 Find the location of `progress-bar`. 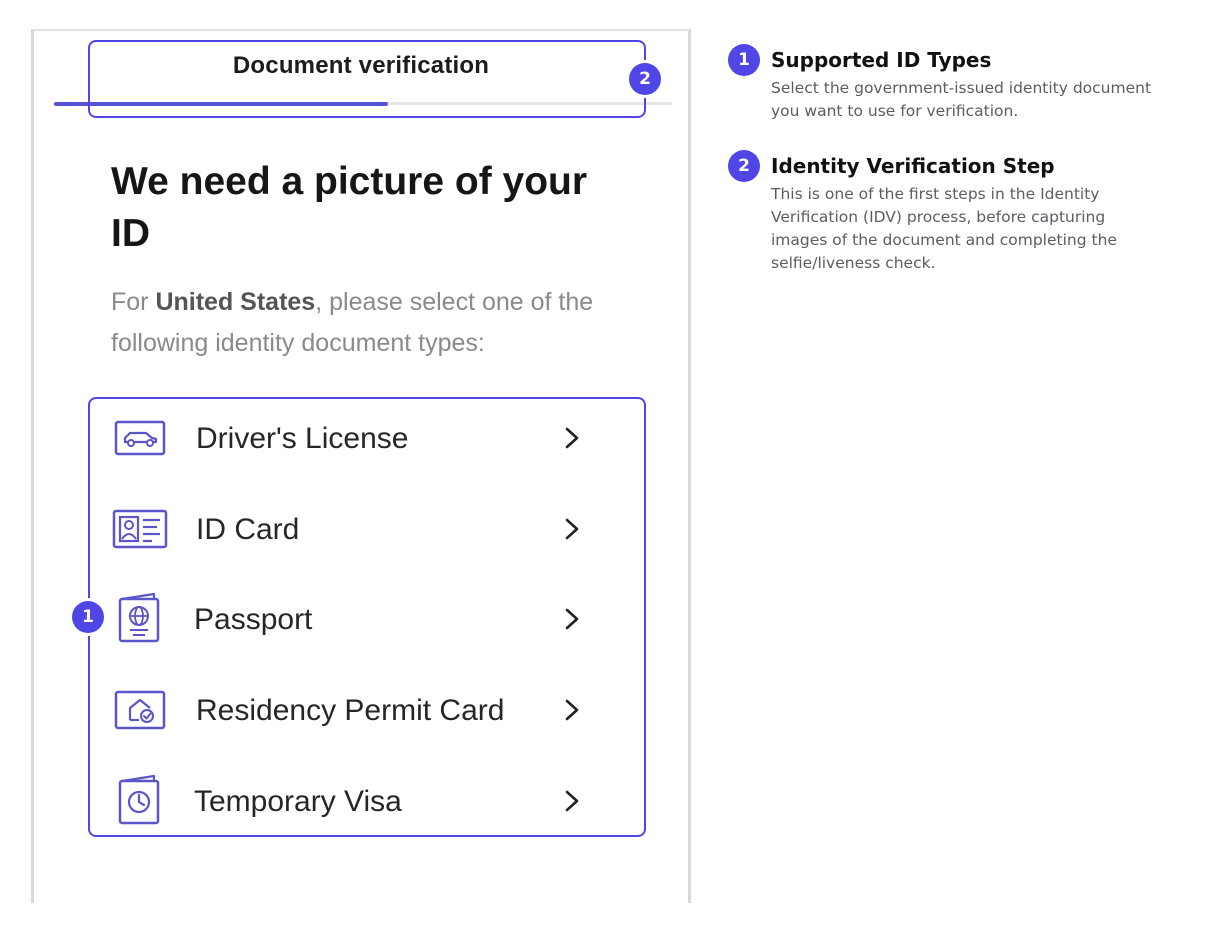

progress-bar is located at coordinates (363, 104).